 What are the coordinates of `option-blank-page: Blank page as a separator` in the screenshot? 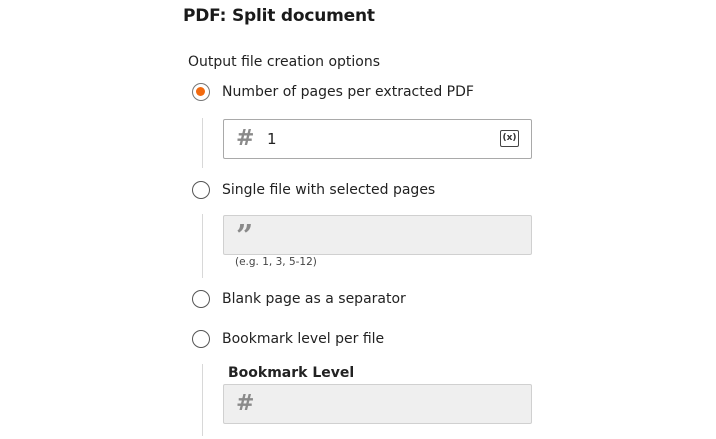 It's located at (299, 299).